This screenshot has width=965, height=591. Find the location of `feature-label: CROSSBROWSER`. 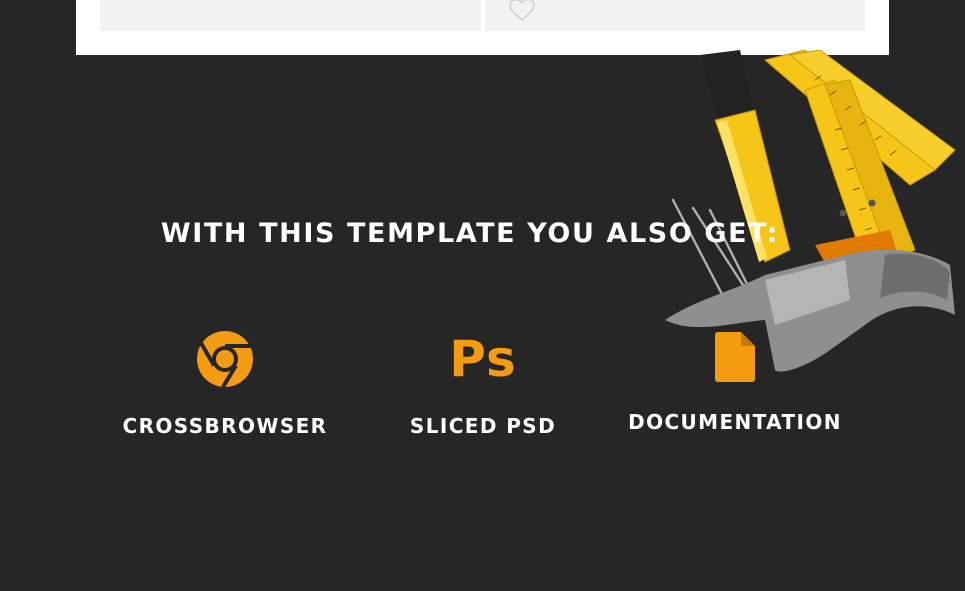

feature-label: CROSSBROWSER is located at coordinates (225, 426).